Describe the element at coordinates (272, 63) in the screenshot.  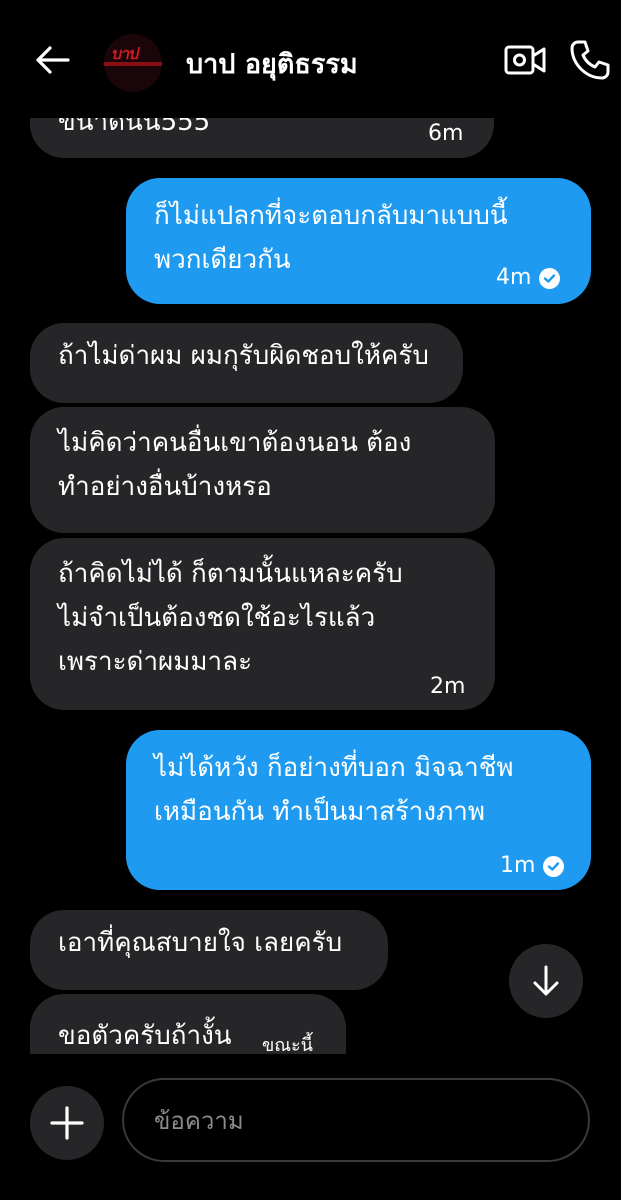
I see `contact-name: บาป อยุติธรรม` at that location.